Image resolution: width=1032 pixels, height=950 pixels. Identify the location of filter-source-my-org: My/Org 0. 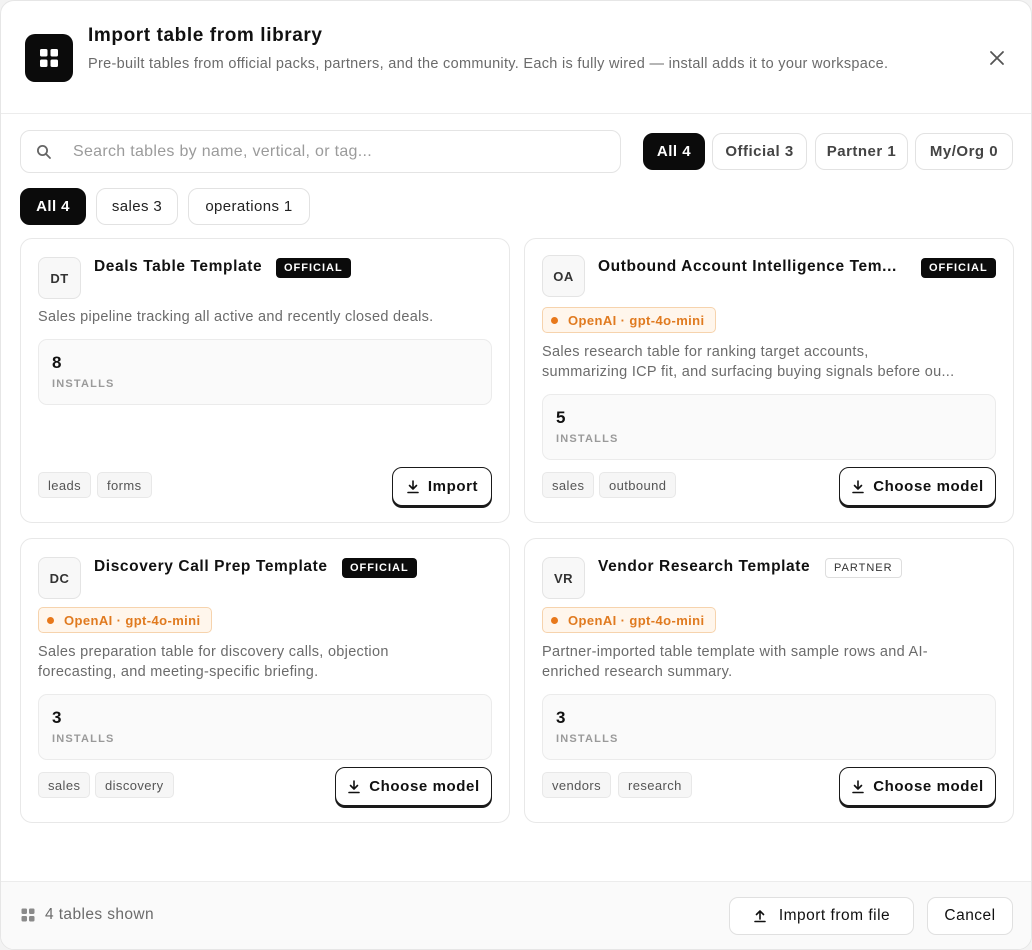
(964, 151).